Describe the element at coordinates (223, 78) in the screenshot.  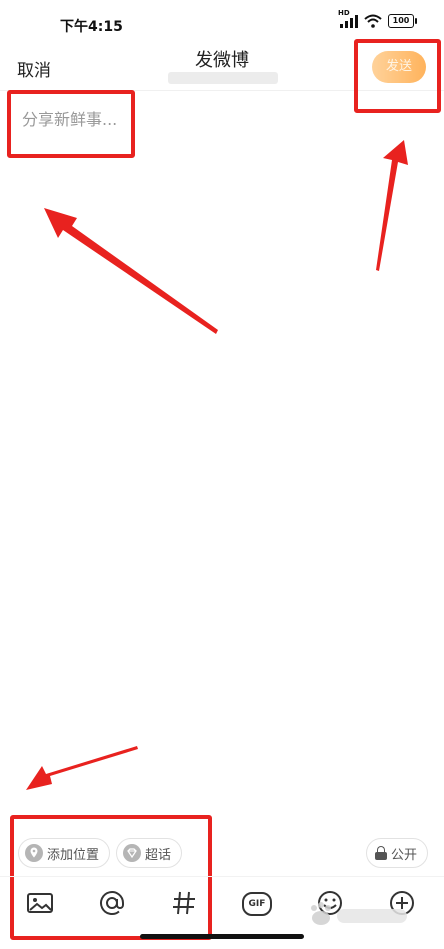
I see `account-name-blurred` at that location.